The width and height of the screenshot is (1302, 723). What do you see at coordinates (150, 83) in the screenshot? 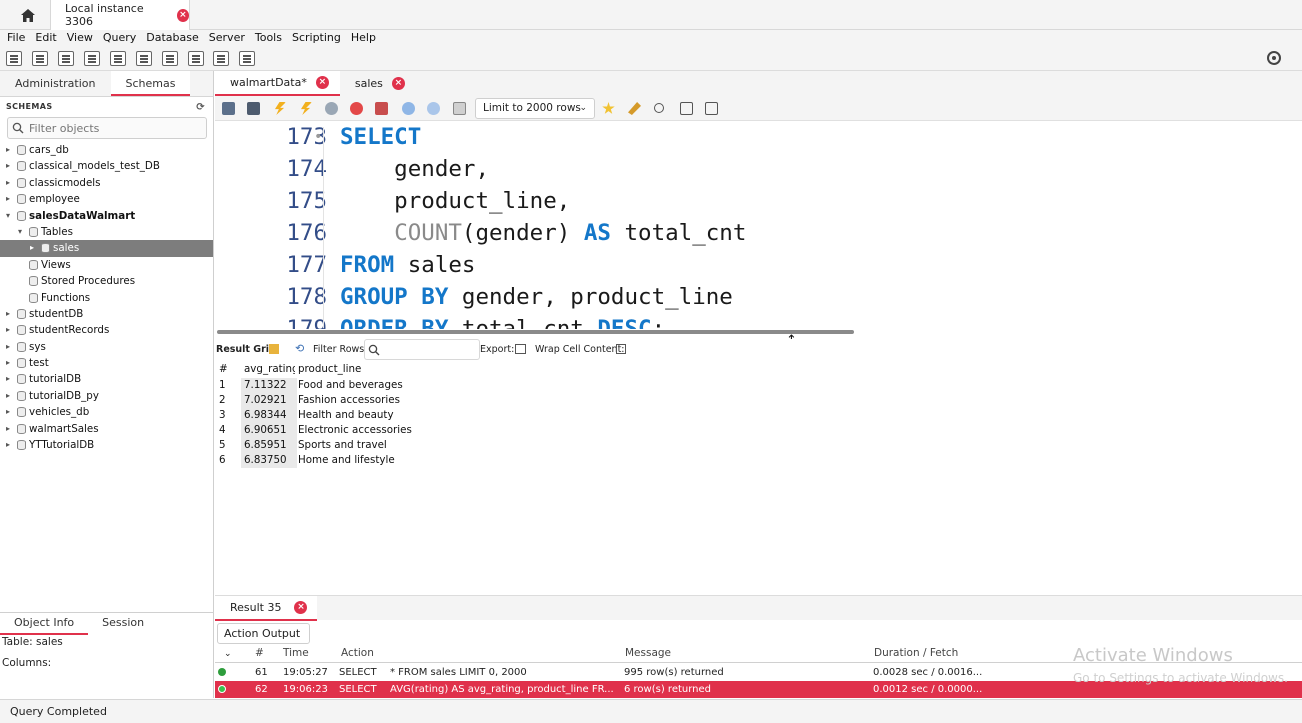
I see `tab-schemas: Schemas` at bounding box center [150, 83].